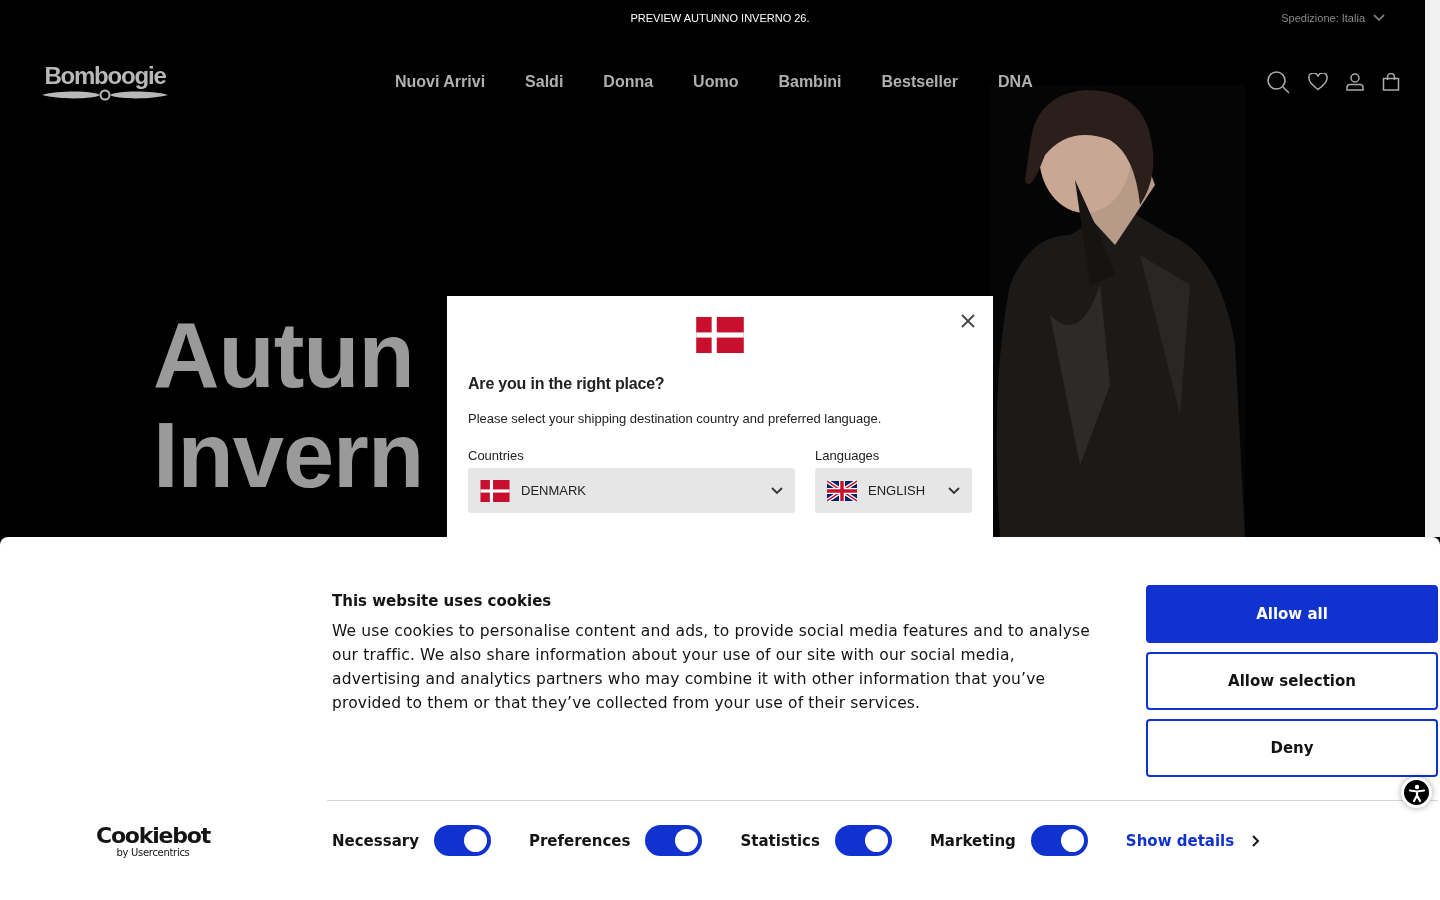  What do you see at coordinates (152, 836) in the screenshot?
I see `brand-logo-text: Cookiebot` at bounding box center [152, 836].